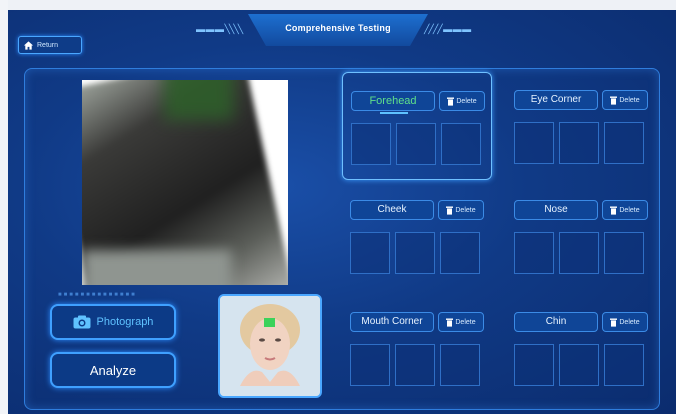 The image size is (676, 414). I want to click on header-decoration-left: ▬ ▬ ▬ ╲╲╲╲, so click(219, 29).